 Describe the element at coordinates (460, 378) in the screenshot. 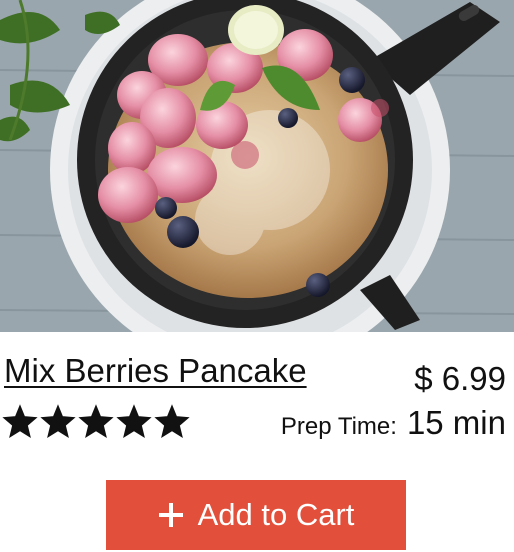

I see `product-price: $ 6.99` at that location.